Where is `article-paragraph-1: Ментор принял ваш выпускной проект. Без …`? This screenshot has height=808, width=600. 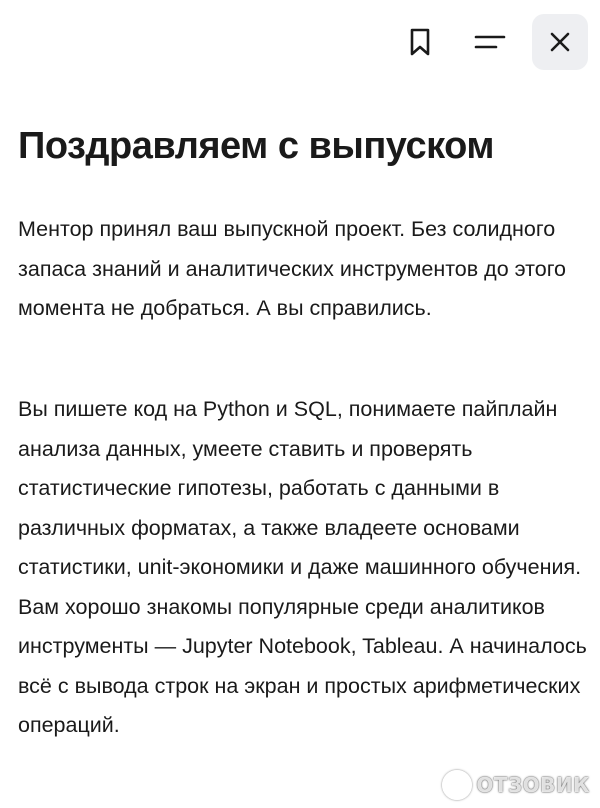
article-paragraph-1: Ментор принял ваш выпускной проект. Без … is located at coordinates (292, 268).